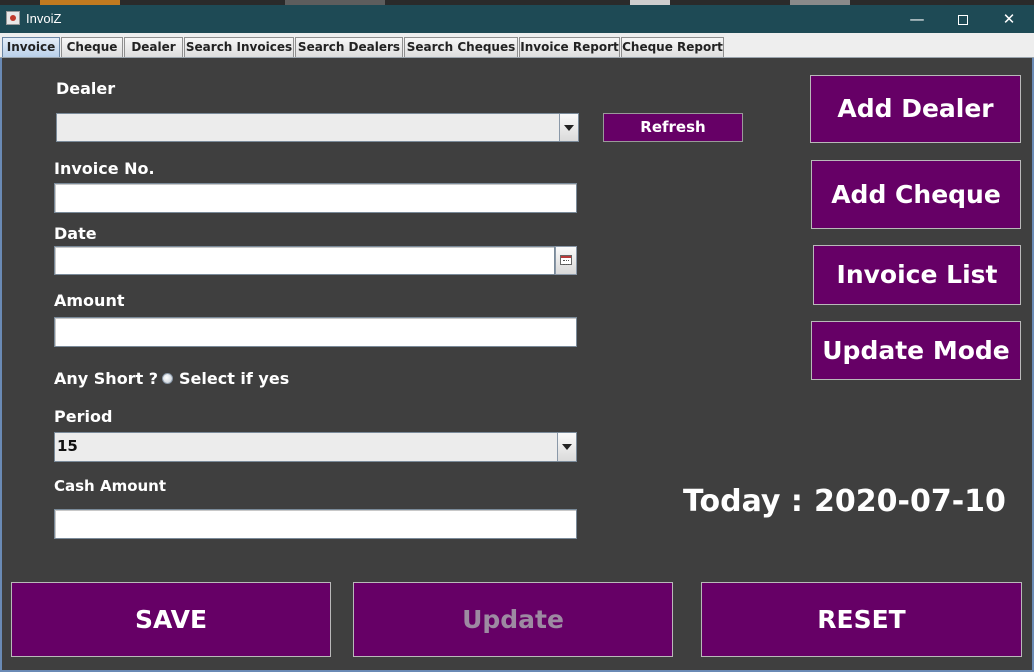 Image resolution: width=1034 pixels, height=672 pixels. I want to click on maximize-icon, so click(963, 19).